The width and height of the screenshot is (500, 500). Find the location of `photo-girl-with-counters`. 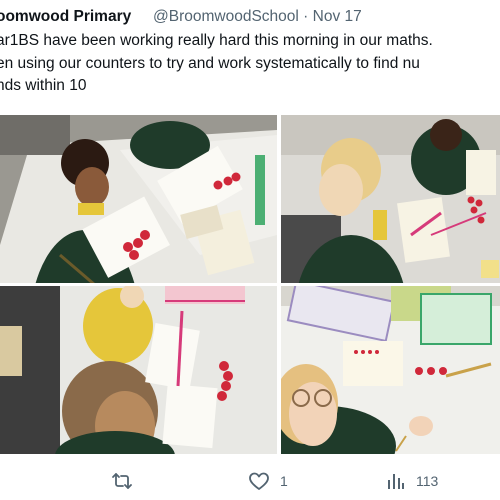

photo-girl-with-counters is located at coordinates (390, 199).